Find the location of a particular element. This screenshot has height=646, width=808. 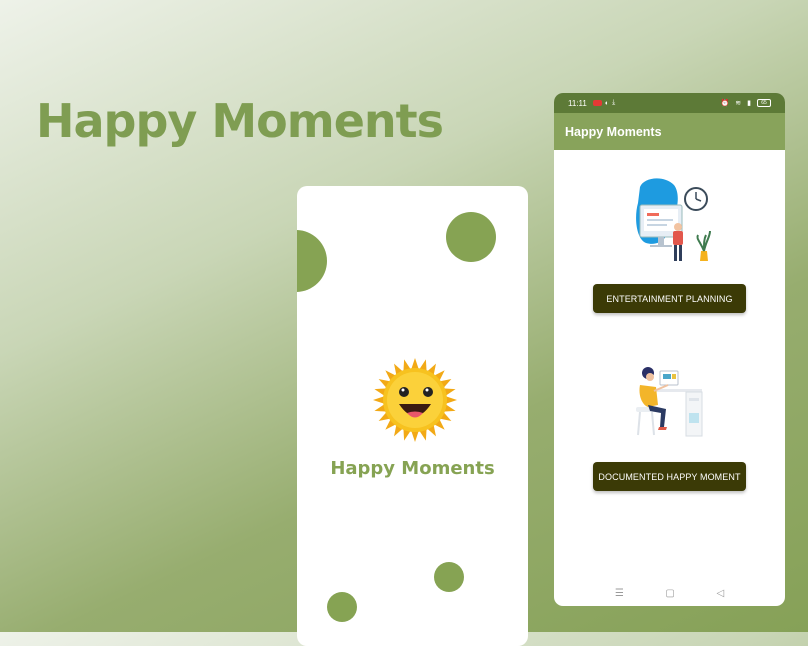

sun-logo-icon is located at coordinates (415, 400).